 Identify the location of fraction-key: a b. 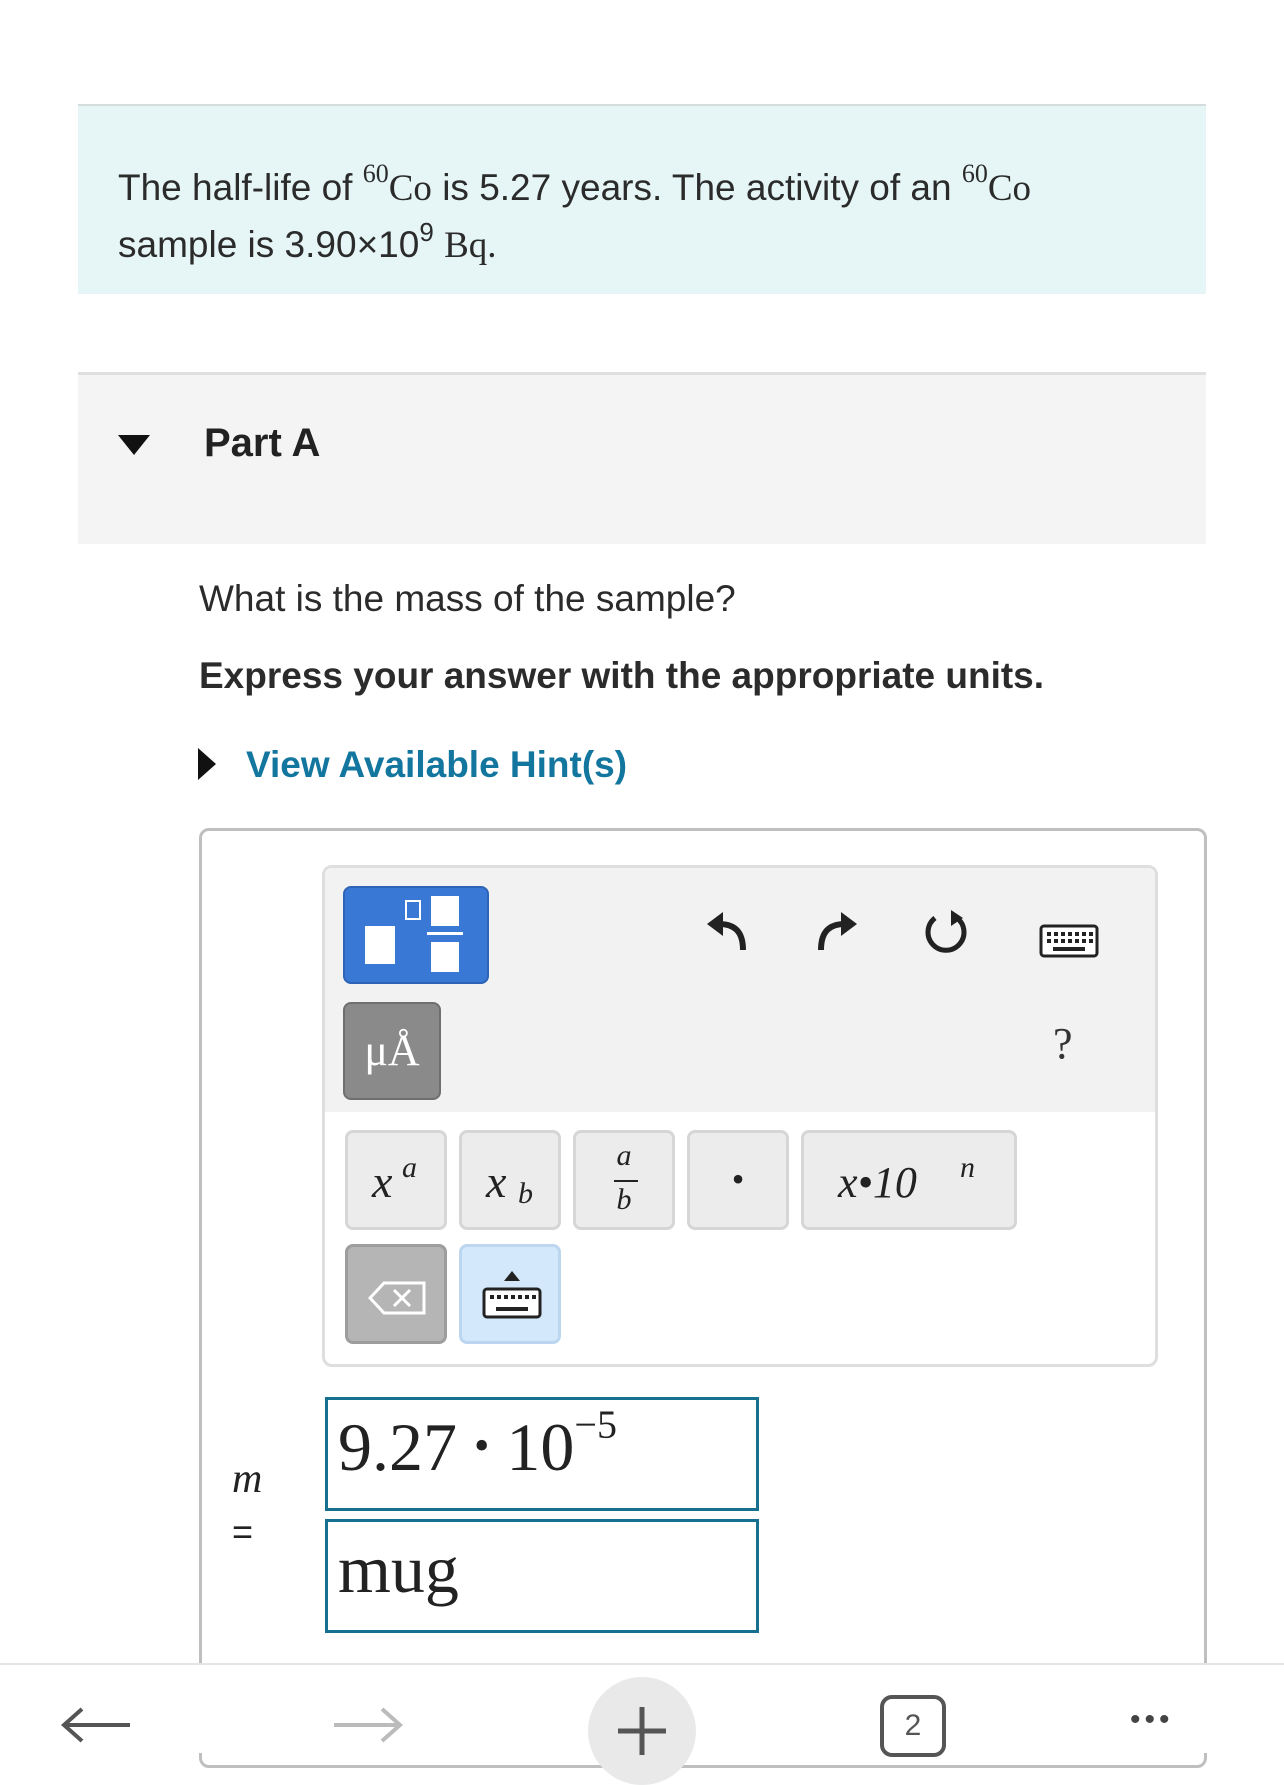
(624, 1180).